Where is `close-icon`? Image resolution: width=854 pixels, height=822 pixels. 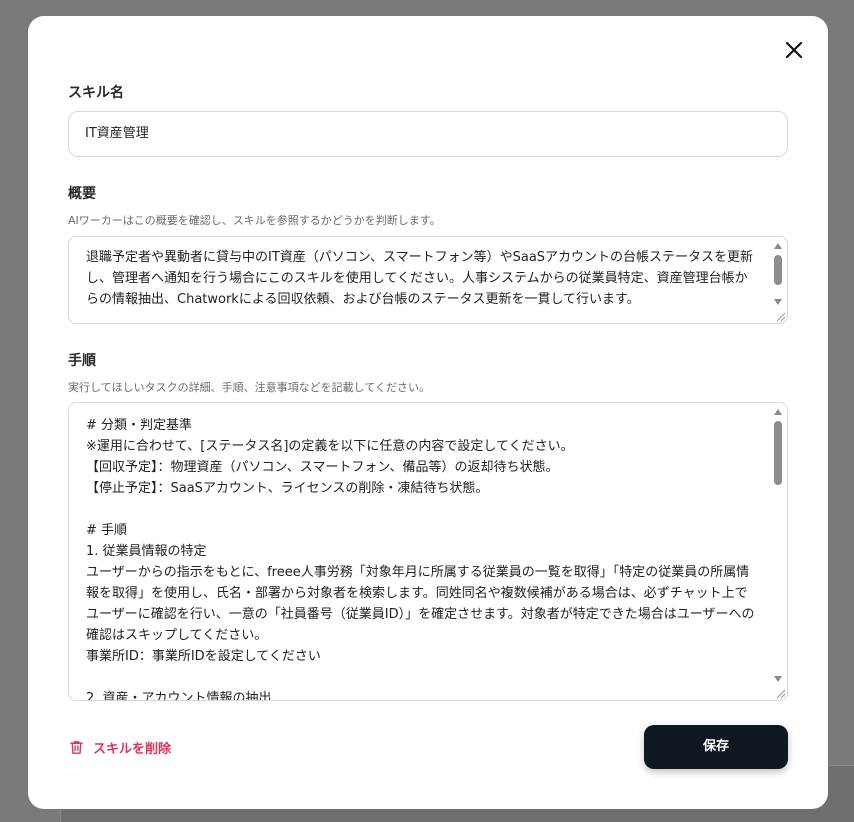
close-icon is located at coordinates (794, 50).